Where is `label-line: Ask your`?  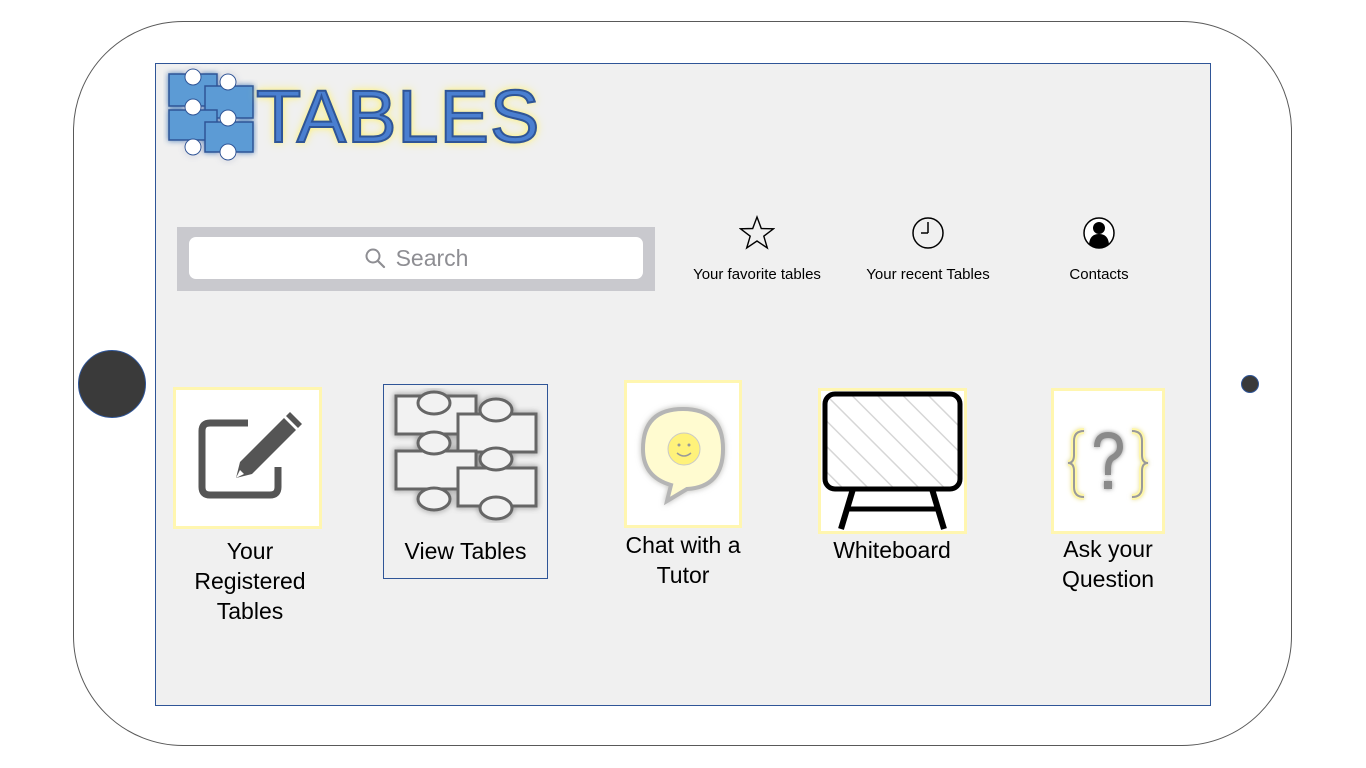 label-line: Ask your is located at coordinates (1108, 549).